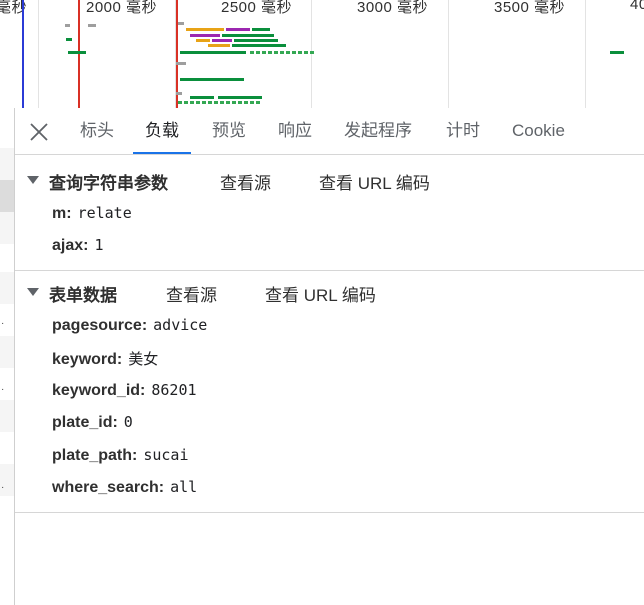  What do you see at coordinates (83, 295) in the screenshot?
I see `section-title: 表单数据` at bounding box center [83, 295].